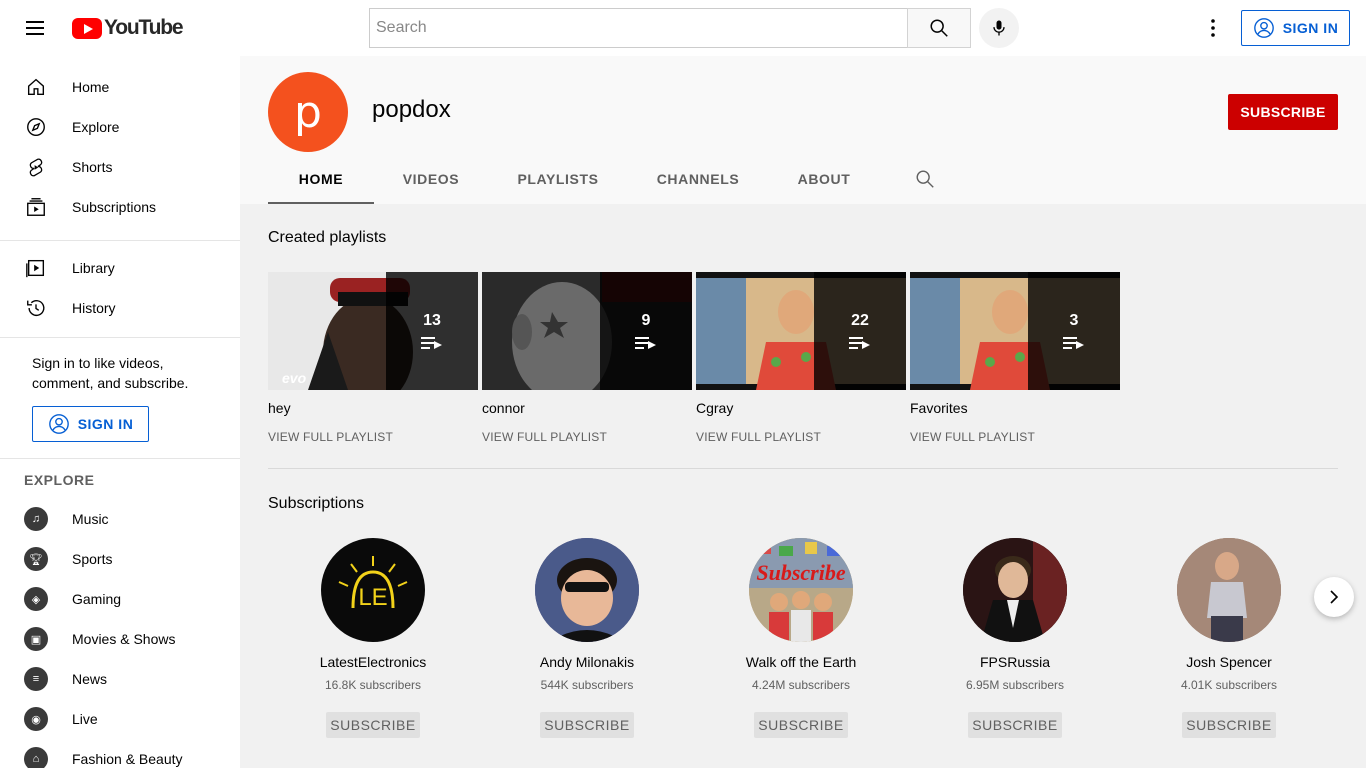 Image resolution: width=1366 pixels, height=768 pixels. What do you see at coordinates (411, 109) in the screenshot?
I see `channel-name: popdox` at bounding box center [411, 109].